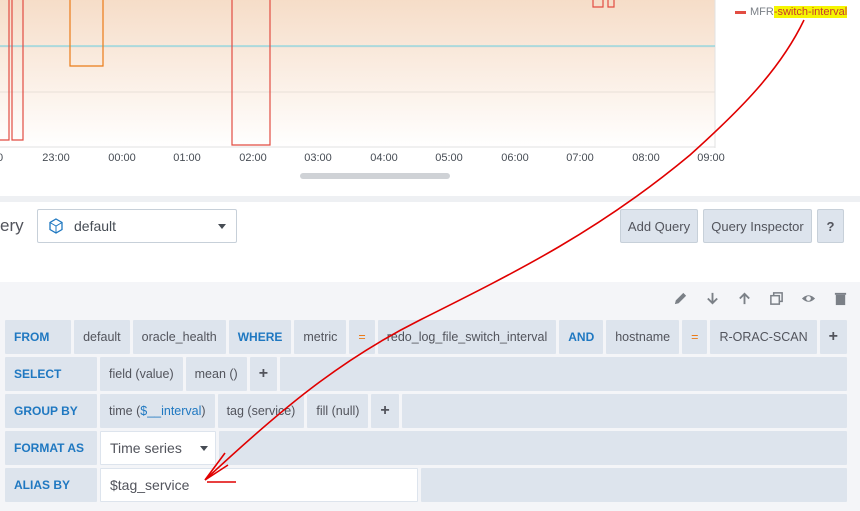  Describe the element at coordinates (384, 158) in the screenshot. I see `x-tick-label: 04:00` at that location.